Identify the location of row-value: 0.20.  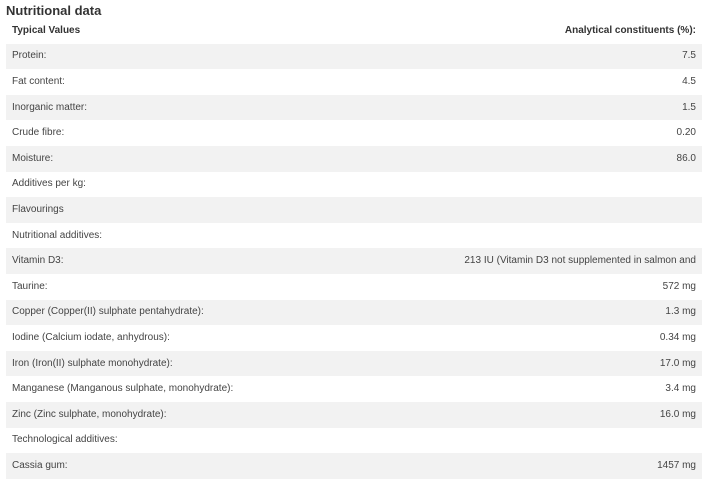
(539, 133).